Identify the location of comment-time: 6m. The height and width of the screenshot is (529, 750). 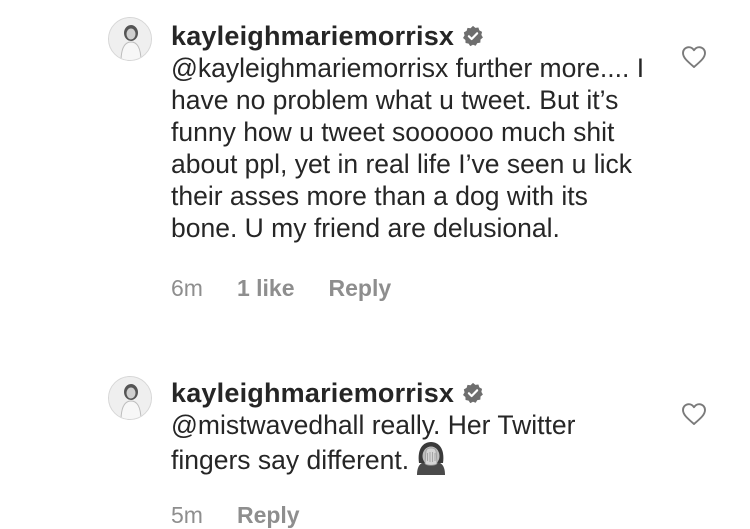
(187, 288).